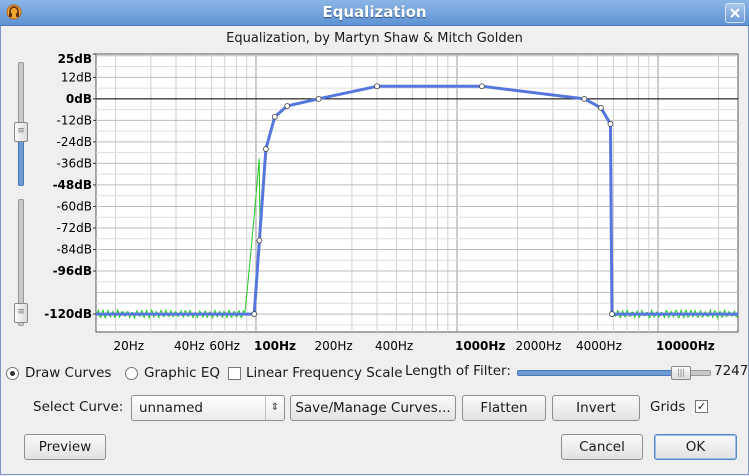 Image resolution: width=749 pixels, height=476 pixels. Describe the element at coordinates (189, 346) in the screenshot. I see `freq-tick-label: 40Hz` at that location.